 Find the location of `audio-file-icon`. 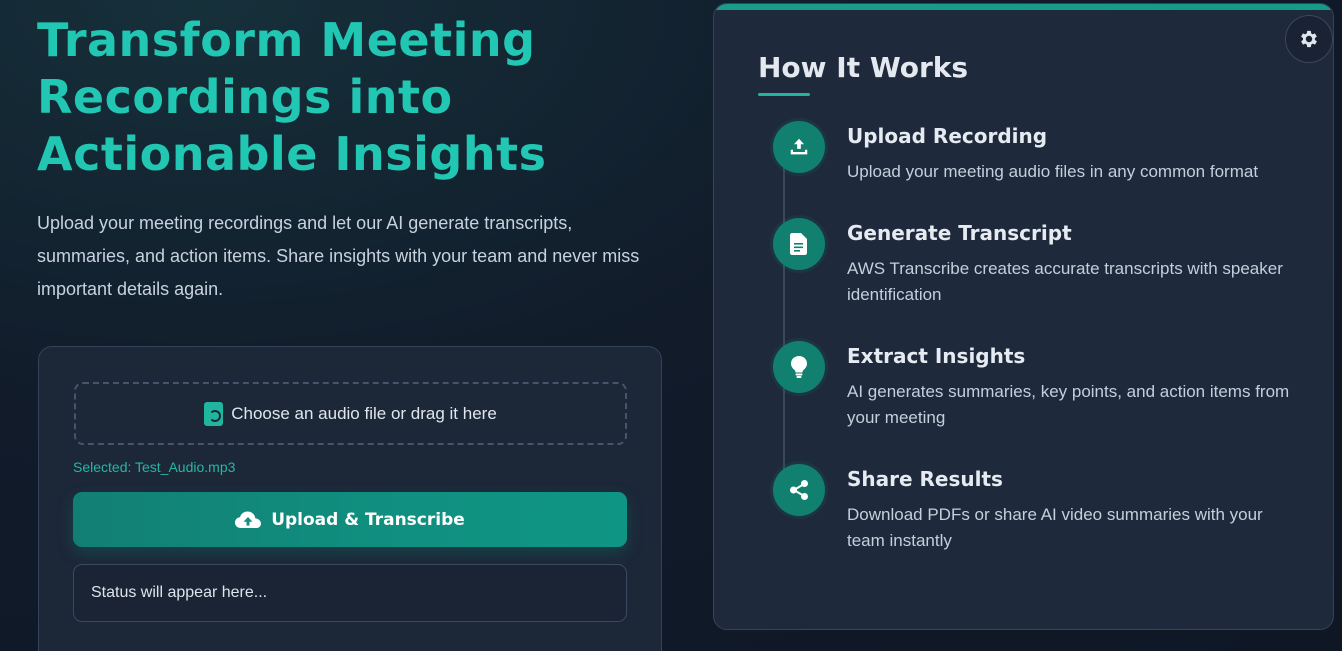

audio-file-icon is located at coordinates (214, 413).